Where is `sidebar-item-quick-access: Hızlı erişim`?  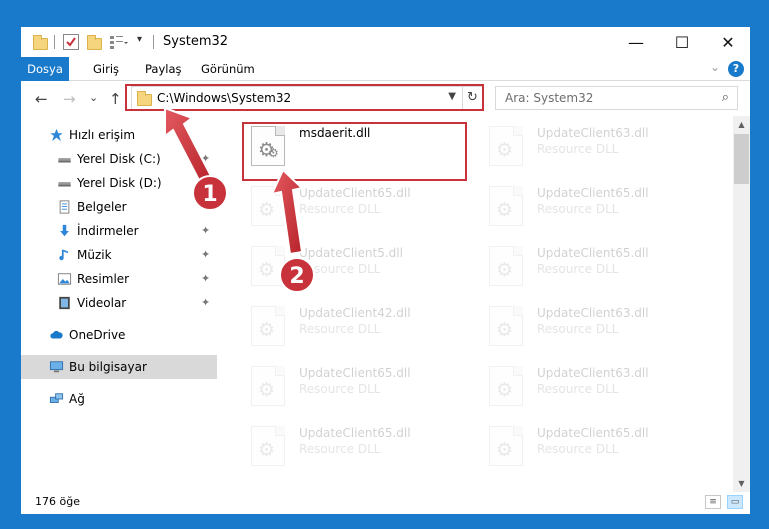
sidebar-item-quick-access: Hızlı erişim is located at coordinates (119, 135).